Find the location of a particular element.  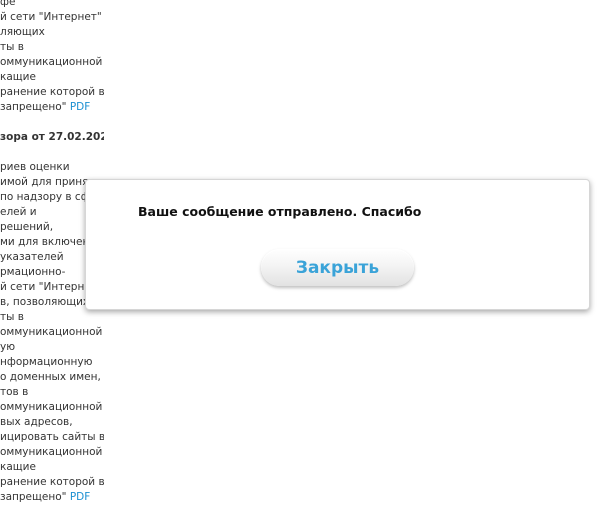

bg-line: о доменных имен, is located at coordinates (50, 377).